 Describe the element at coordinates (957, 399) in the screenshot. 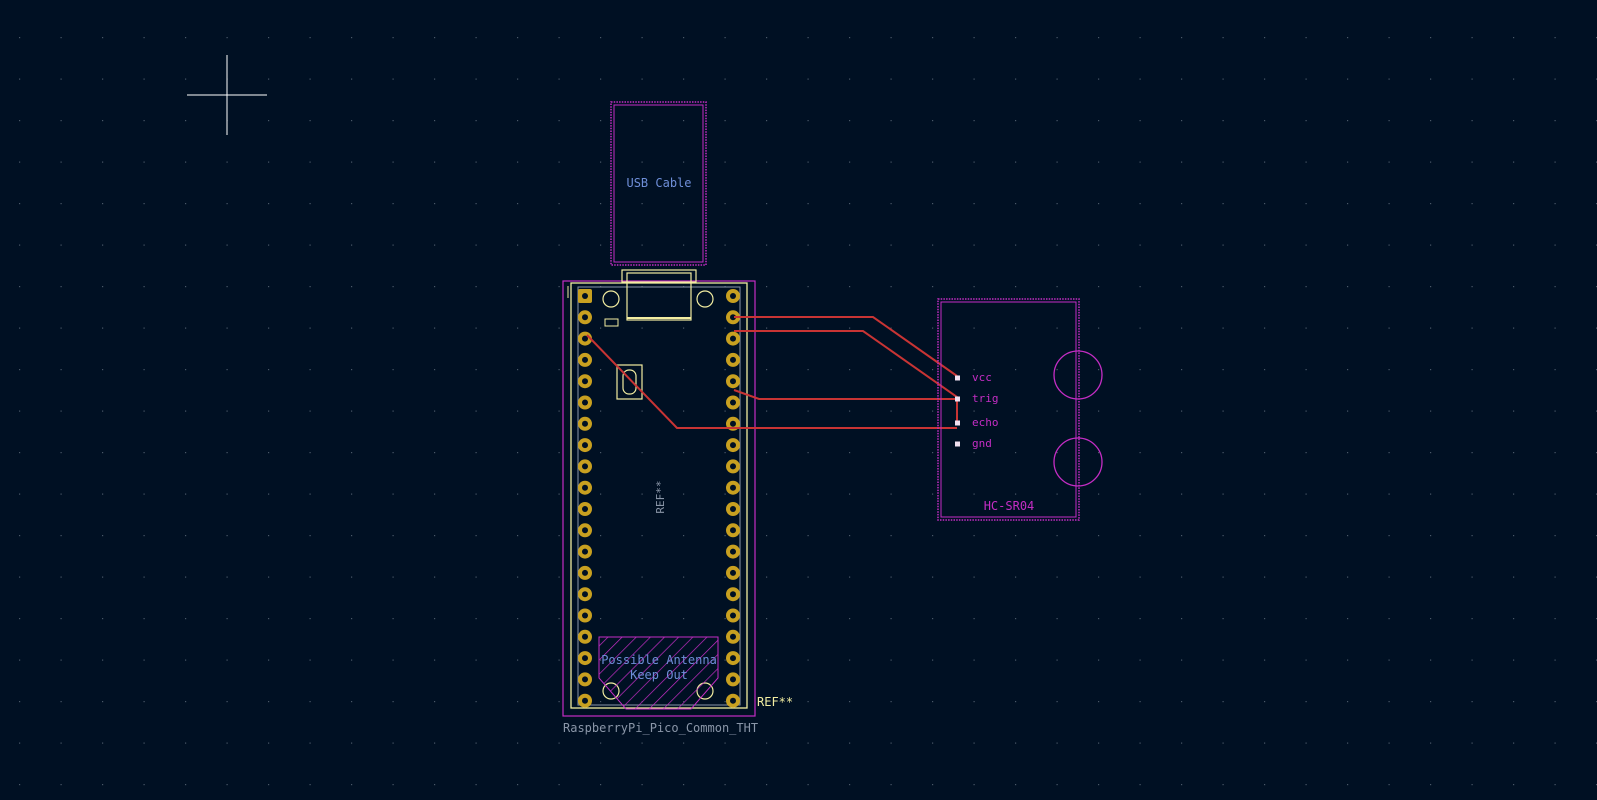

I see `sensor-pad` at that location.